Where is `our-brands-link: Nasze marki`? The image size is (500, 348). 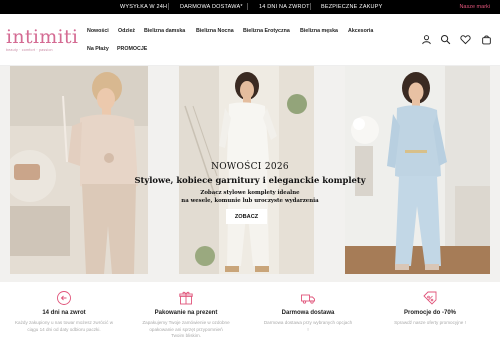 our-brands-link: Nasze marki is located at coordinates (474, 7).